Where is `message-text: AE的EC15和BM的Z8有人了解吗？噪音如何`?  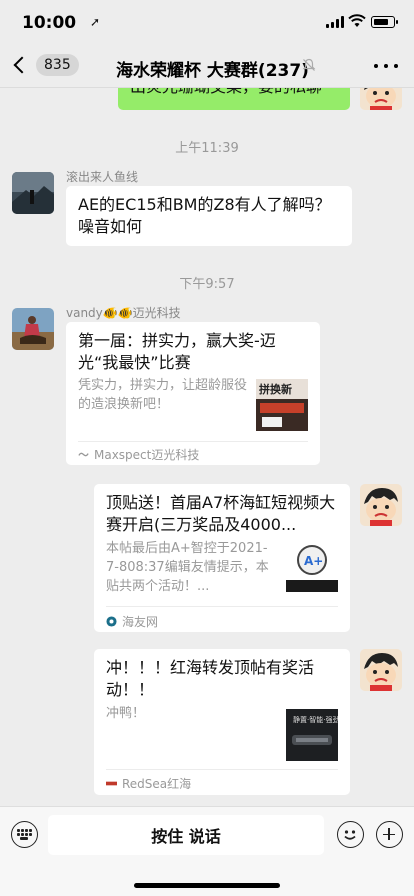 message-text: AE的EC15和BM的Z8有人了解吗？噪音如何 is located at coordinates (204, 215).